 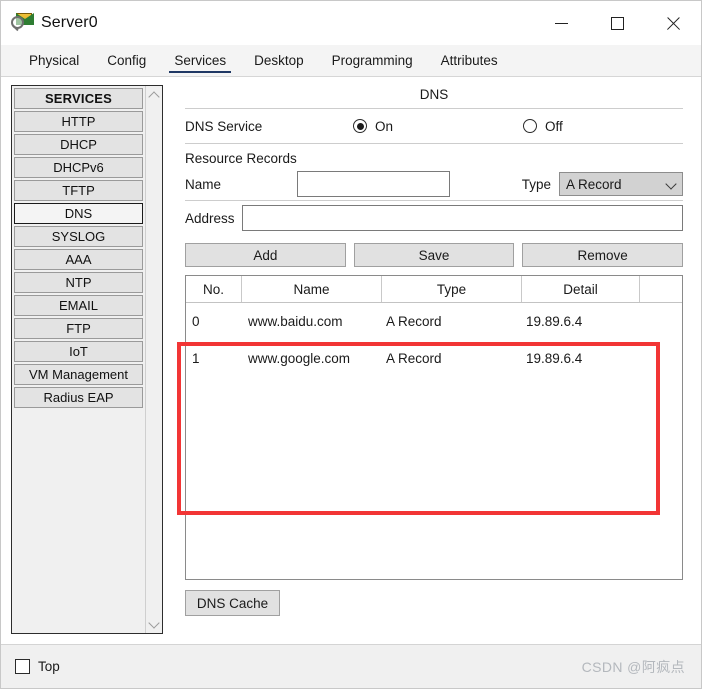 What do you see at coordinates (126, 60) in the screenshot?
I see `tab-config: Config` at bounding box center [126, 60].